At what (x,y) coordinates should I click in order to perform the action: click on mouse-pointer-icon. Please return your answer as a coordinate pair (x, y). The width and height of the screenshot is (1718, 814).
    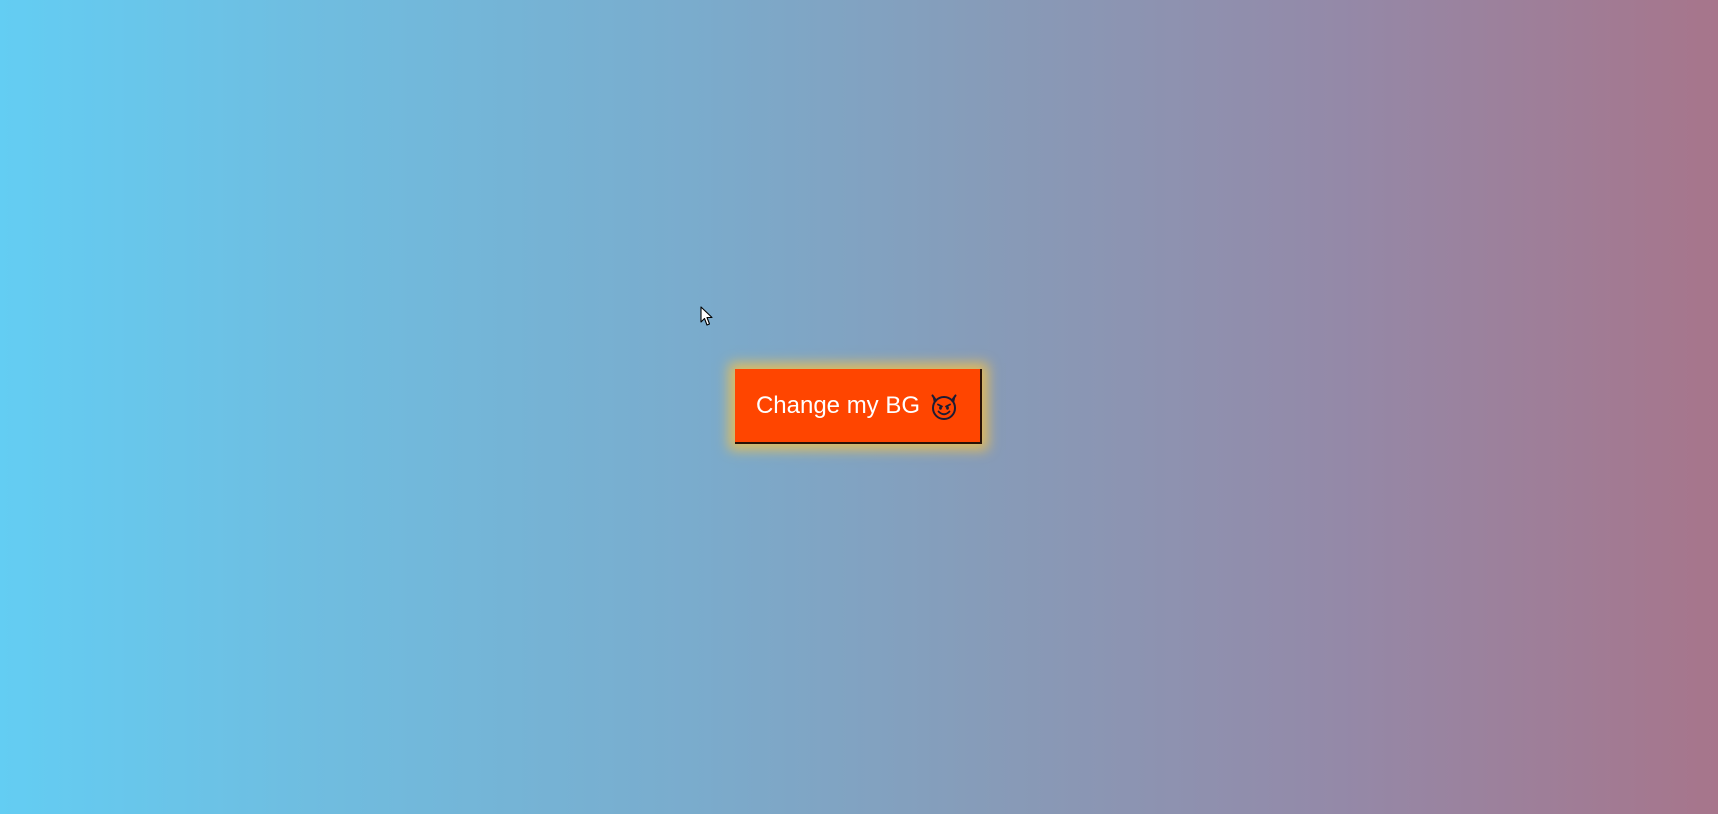
    Looking at the image, I should click on (707, 317).